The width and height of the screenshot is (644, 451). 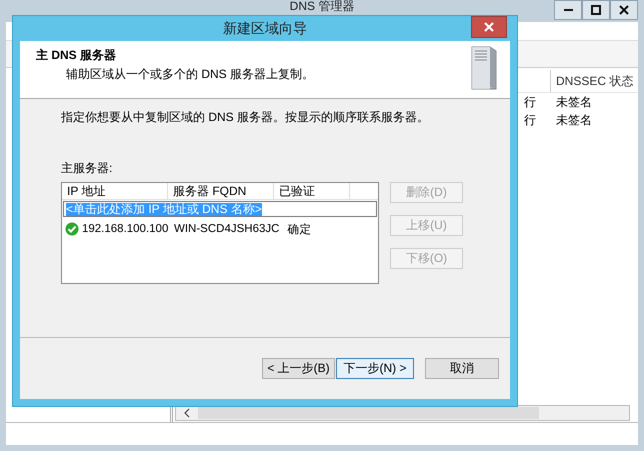 What do you see at coordinates (125, 229) in the screenshot?
I see `table-cell-text: 192.168.100.100` at bounding box center [125, 229].